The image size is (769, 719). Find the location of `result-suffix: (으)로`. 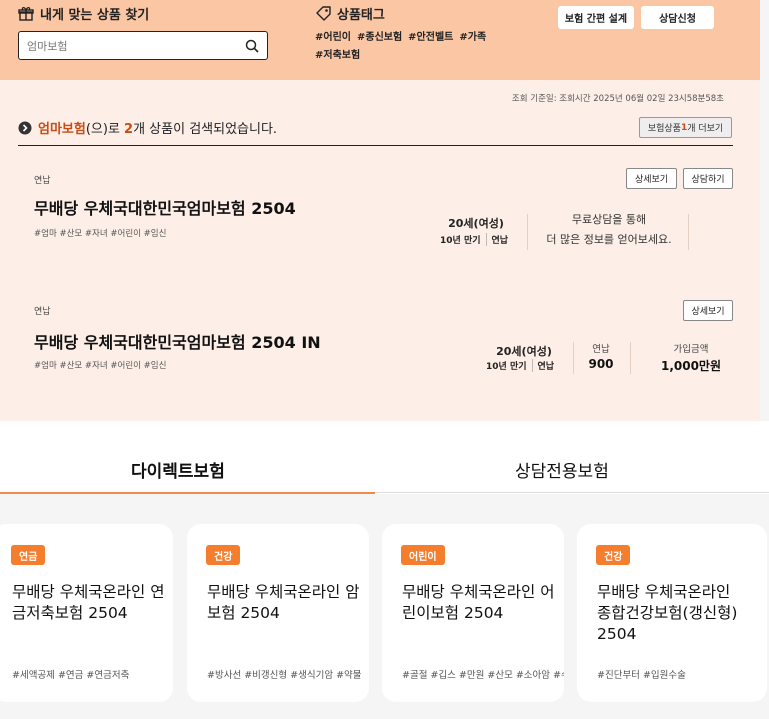

result-suffix: (으)로 is located at coordinates (105, 129).